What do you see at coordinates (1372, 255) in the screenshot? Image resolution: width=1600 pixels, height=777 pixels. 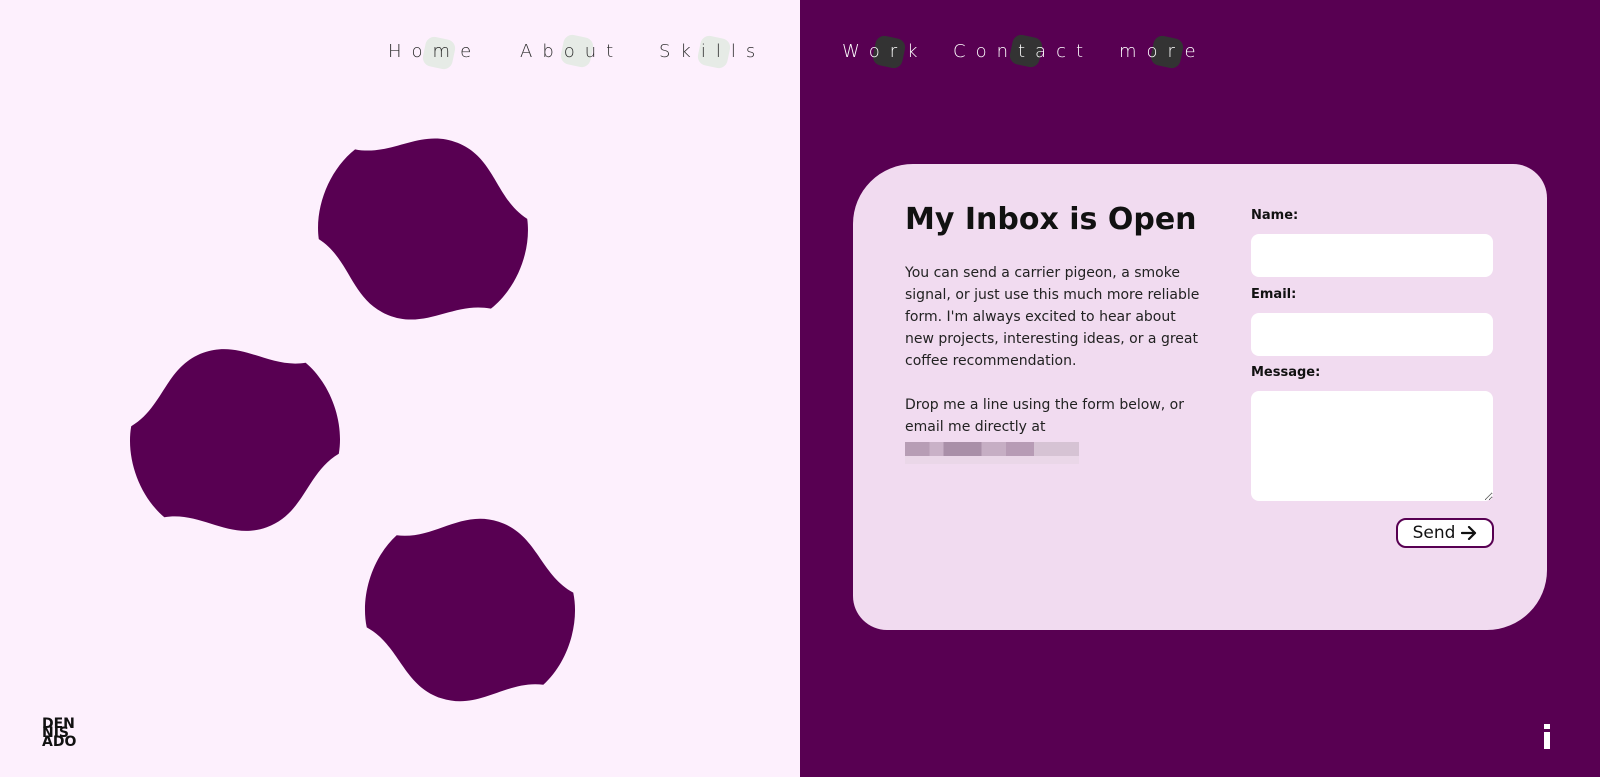 I see `name-field` at bounding box center [1372, 255].